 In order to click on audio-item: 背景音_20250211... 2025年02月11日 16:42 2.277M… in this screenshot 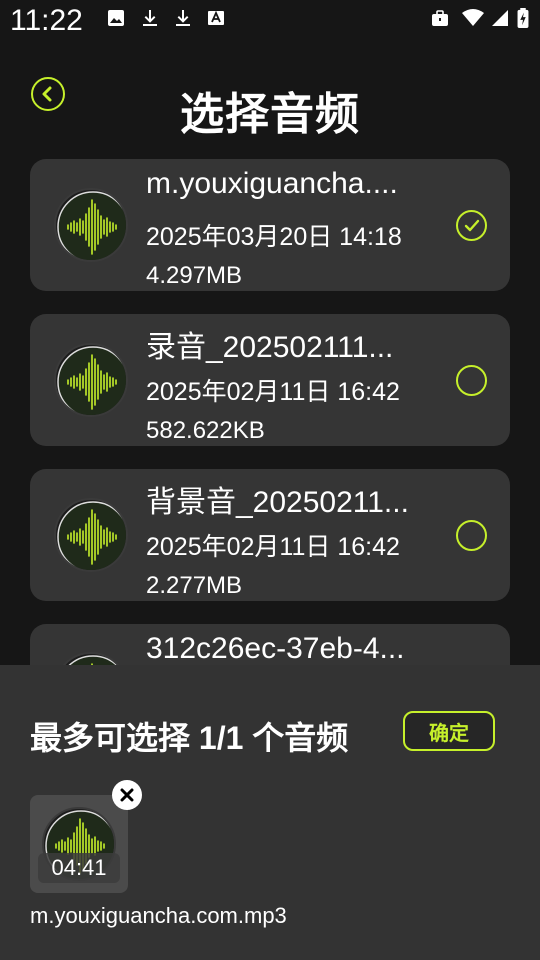, I will do `click(270, 535)`.